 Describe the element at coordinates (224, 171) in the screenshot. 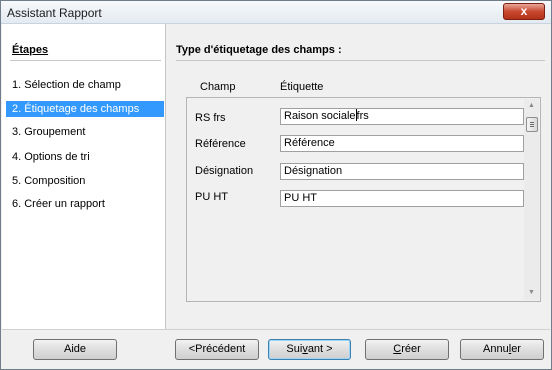

I see `field-name: Désignation` at that location.